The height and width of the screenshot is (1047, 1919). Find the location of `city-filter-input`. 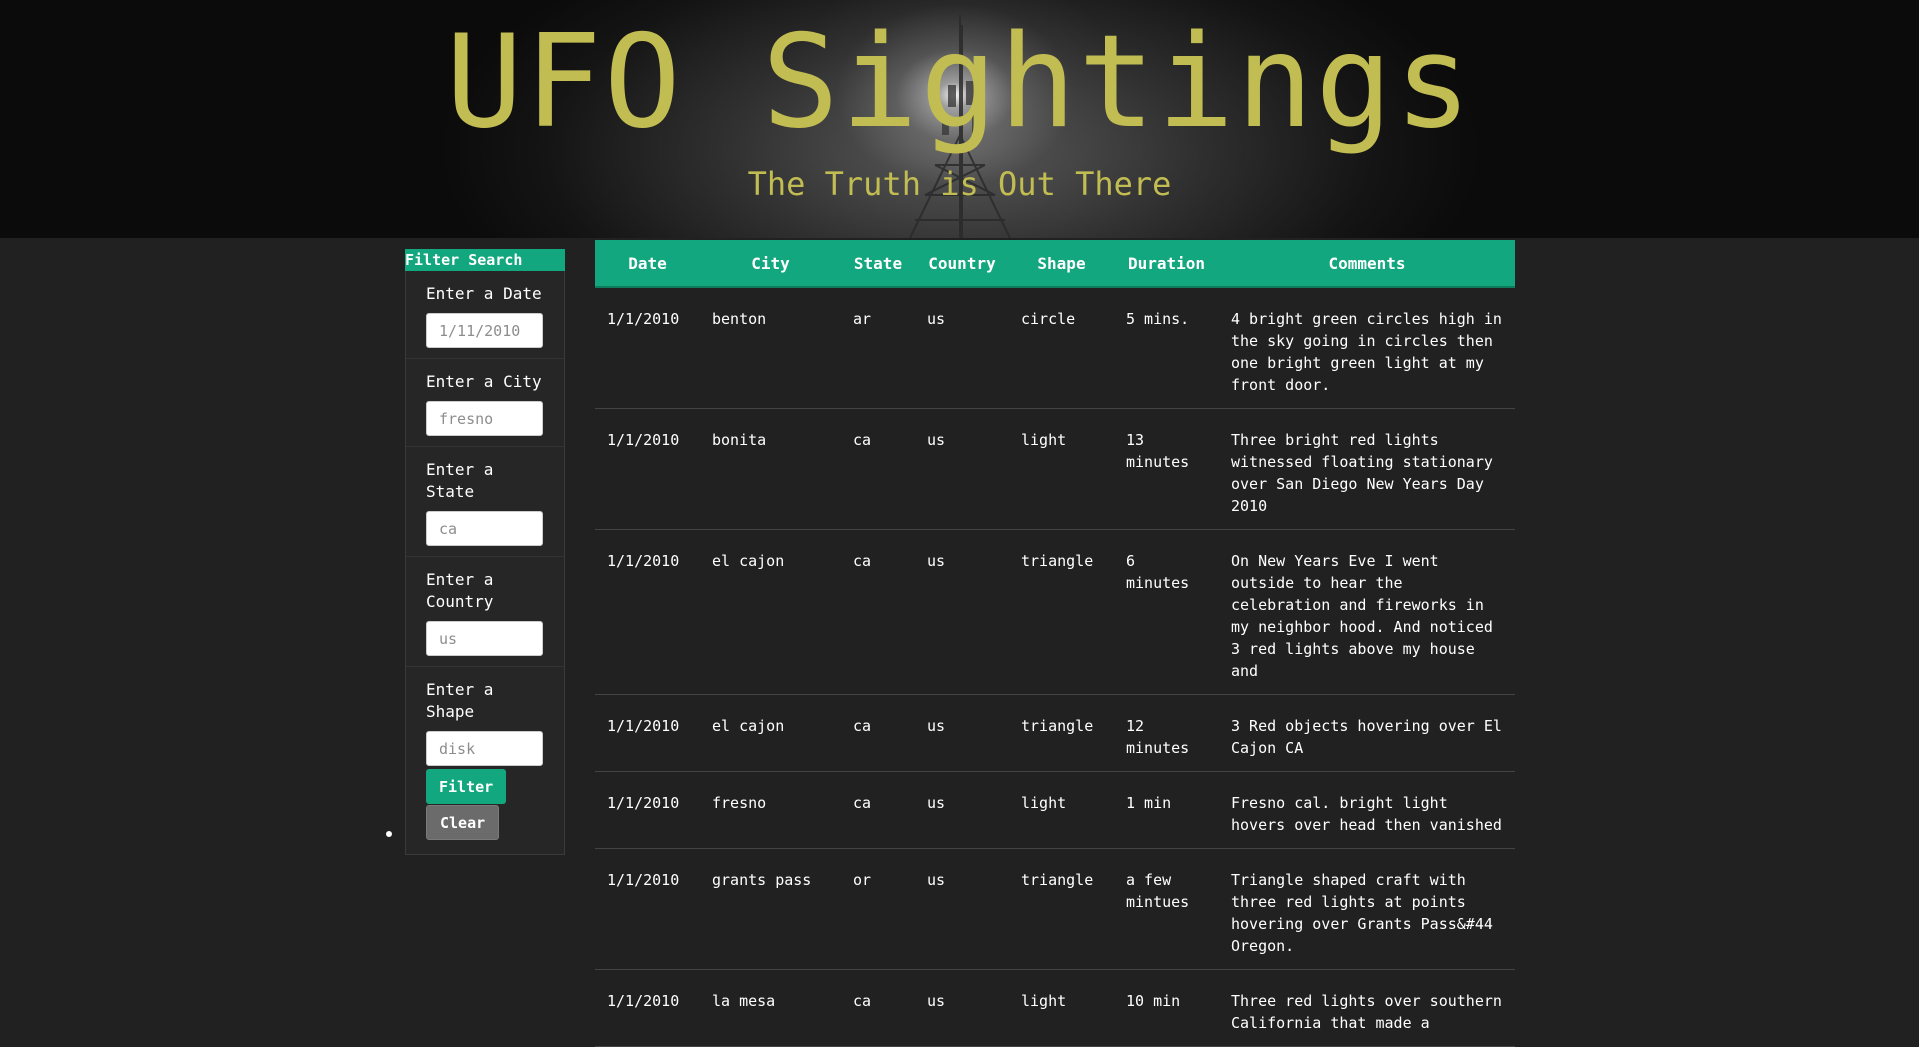

city-filter-input is located at coordinates (484, 418).